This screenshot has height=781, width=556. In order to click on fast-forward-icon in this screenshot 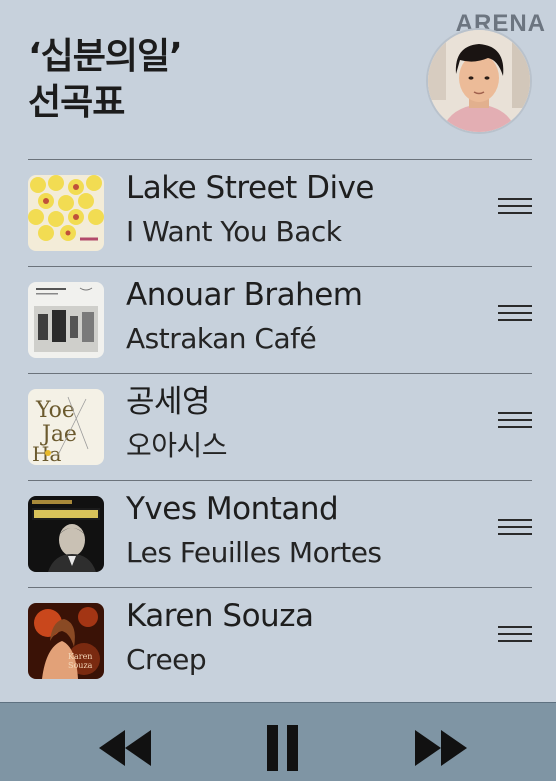, I will do `click(441, 750)`.